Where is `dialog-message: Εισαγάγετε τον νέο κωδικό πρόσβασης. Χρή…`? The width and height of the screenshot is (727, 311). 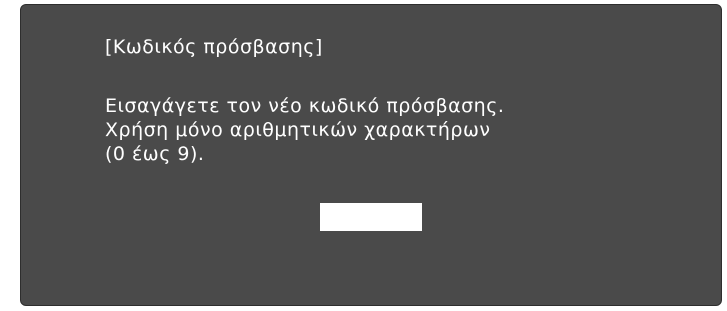 dialog-message: Εισαγάγετε τον νέο κωδικό πρόσβασης. Χρή… is located at coordinates (304, 130).